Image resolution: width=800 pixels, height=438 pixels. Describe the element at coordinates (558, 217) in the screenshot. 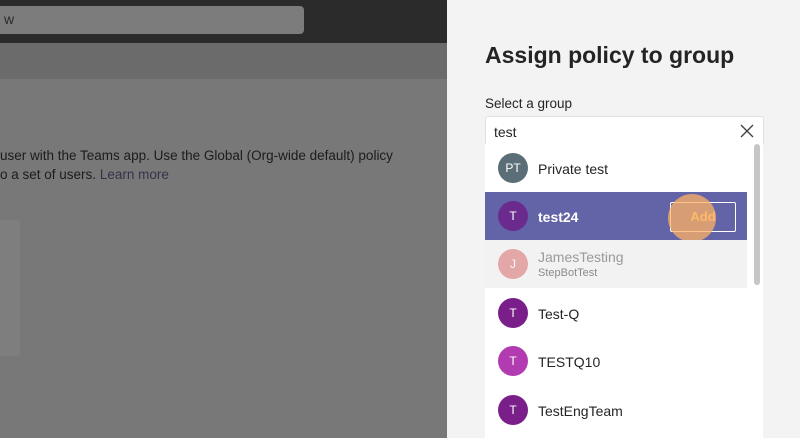

I see `group-name: test24` at that location.